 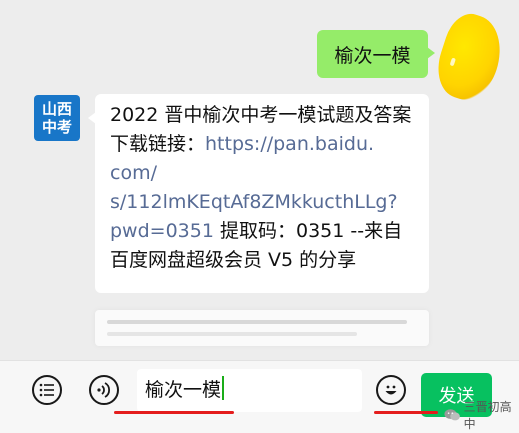 What do you see at coordinates (262, 328) in the screenshot?
I see `blurred-message-preview` at bounding box center [262, 328].